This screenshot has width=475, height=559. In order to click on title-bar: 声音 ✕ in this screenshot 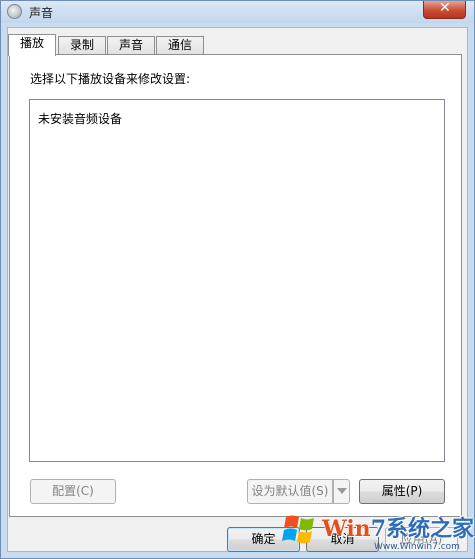, I will do `click(237, 12)`.